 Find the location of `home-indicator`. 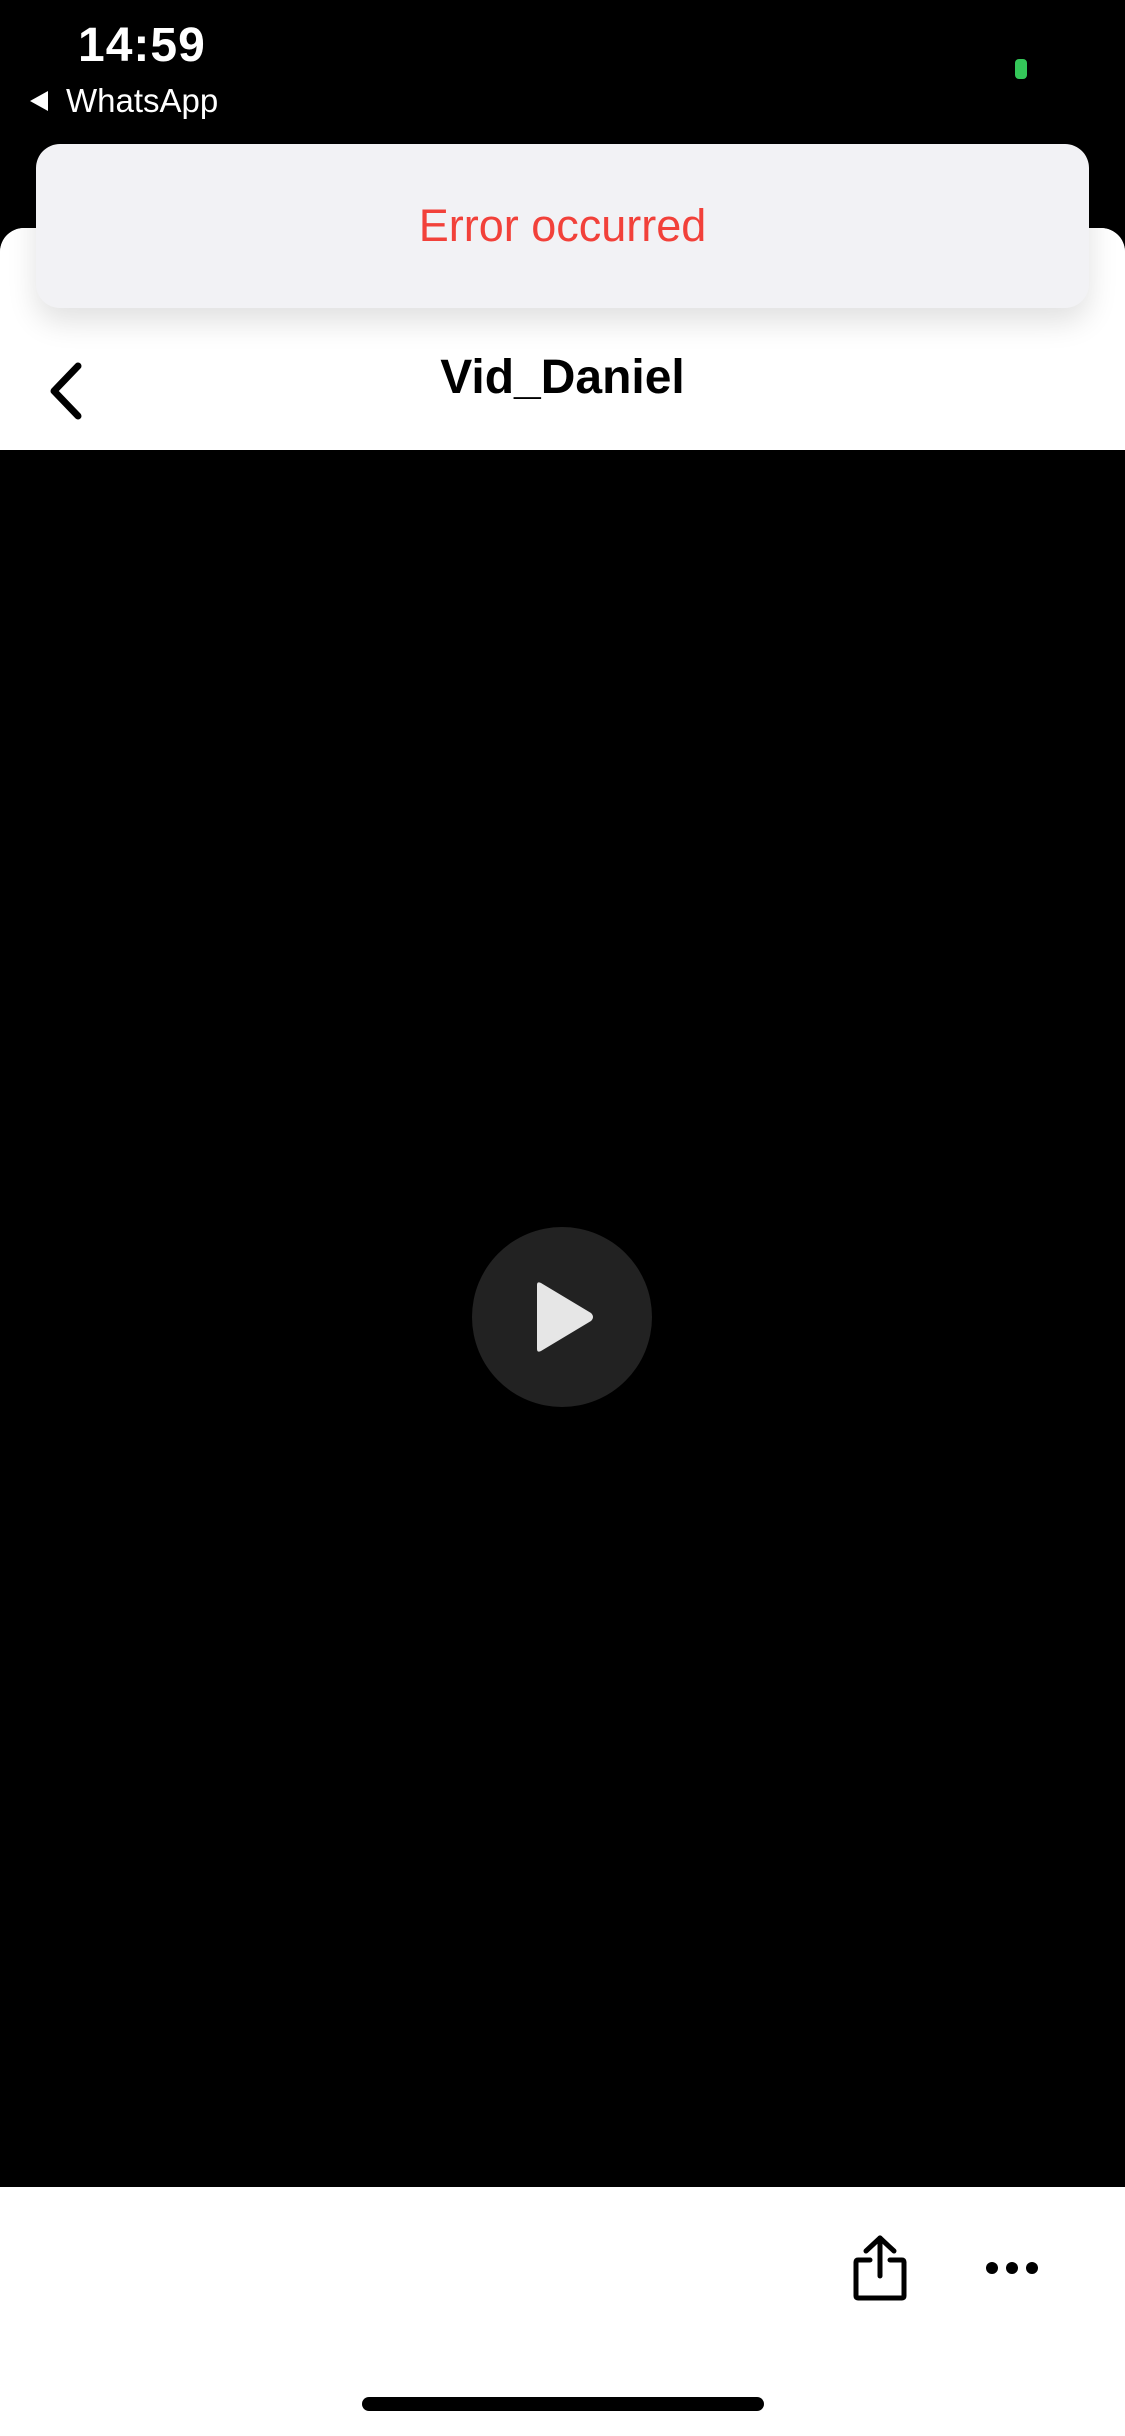

home-indicator is located at coordinates (563, 2404).